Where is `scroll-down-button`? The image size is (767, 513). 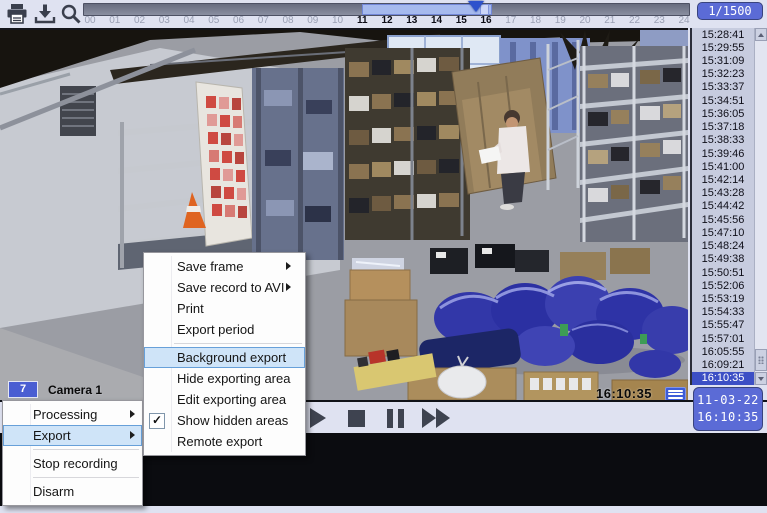
scroll-down-button is located at coordinates (761, 378).